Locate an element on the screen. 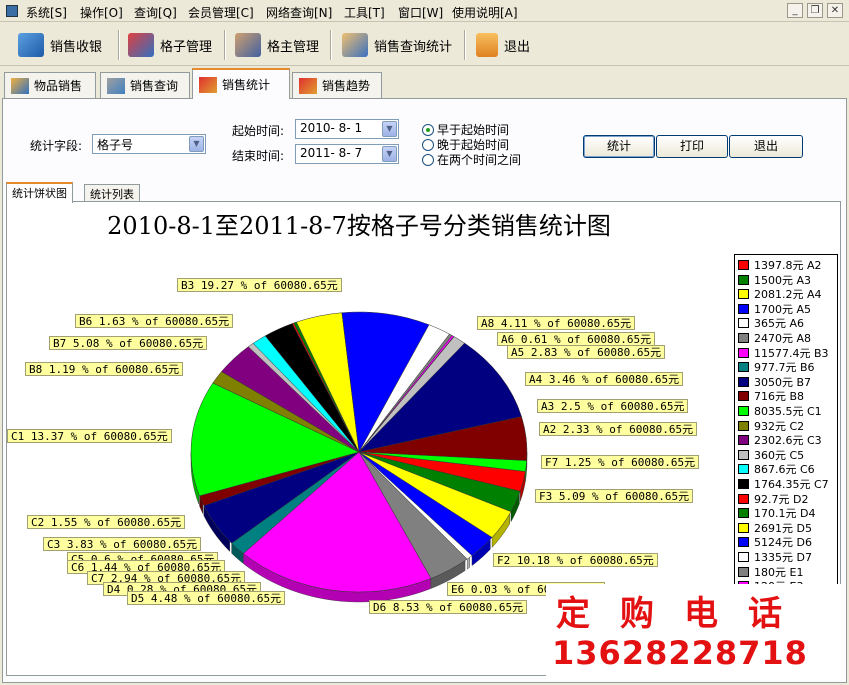 The height and width of the screenshot is (685, 849). sales-stats-button: 销售查询统计 is located at coordinates (397, 45).